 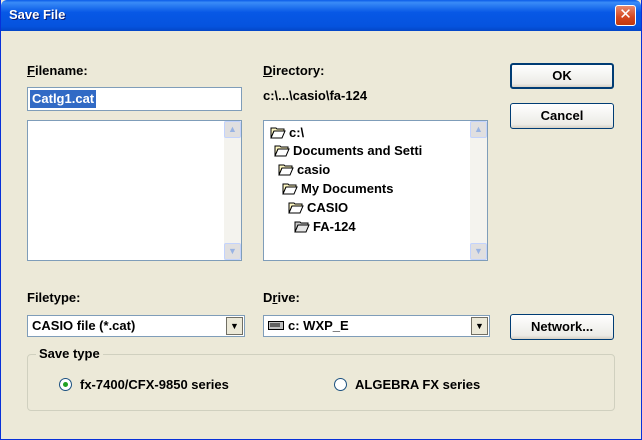 What do you see at coordinates (69, 353) in the screenshot?
I see `save-type-legend: Save type` at bounding box center [69, 353].